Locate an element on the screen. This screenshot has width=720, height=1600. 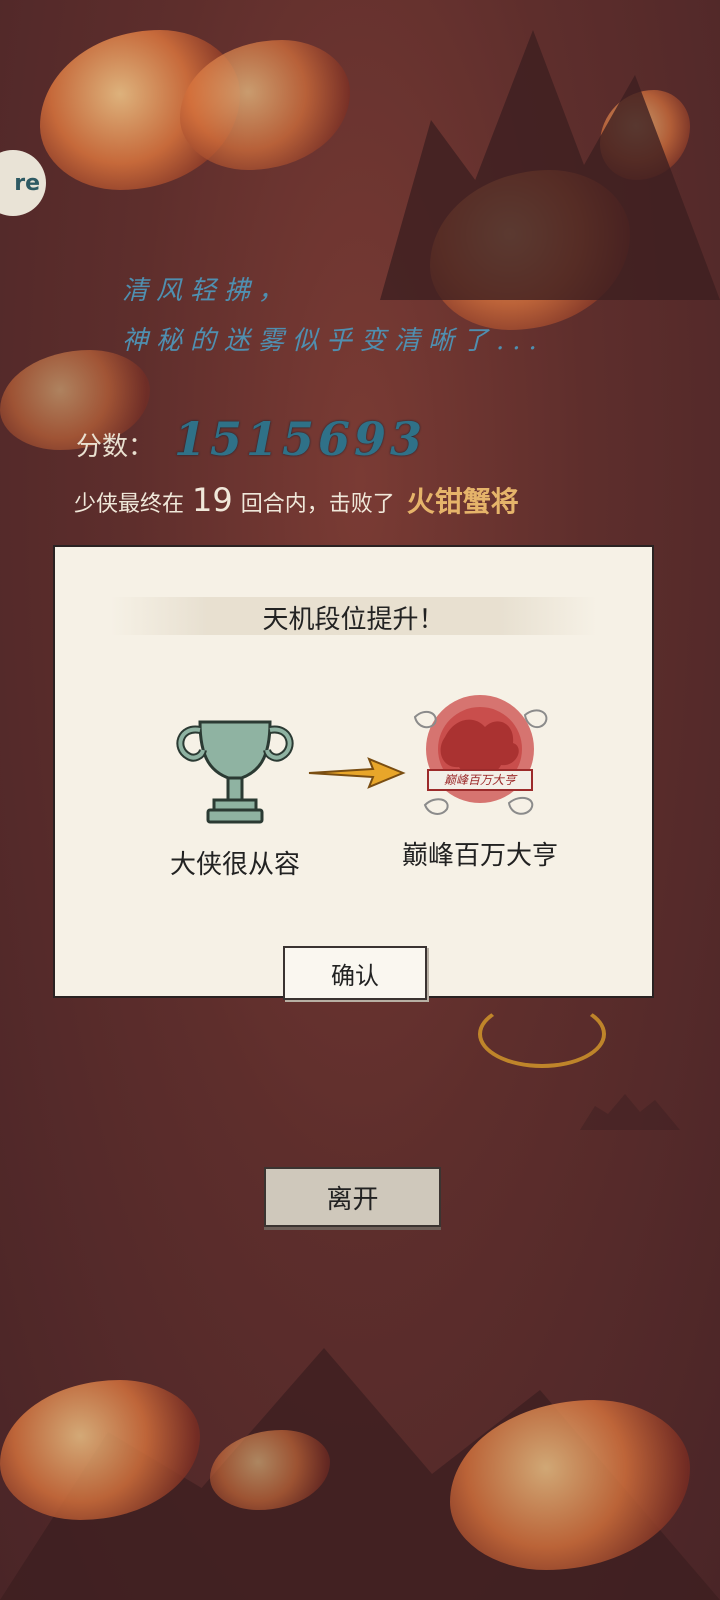
result-middle: 回合内，击败了 is located at coordinates (317, 504).